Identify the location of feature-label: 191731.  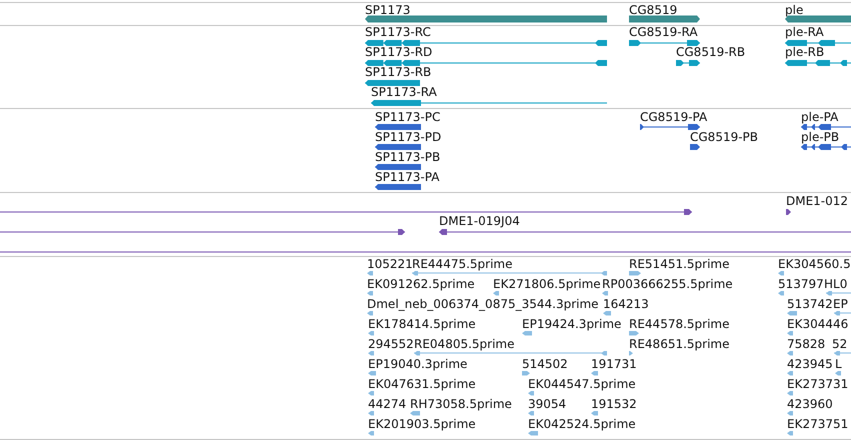
(614, 364).